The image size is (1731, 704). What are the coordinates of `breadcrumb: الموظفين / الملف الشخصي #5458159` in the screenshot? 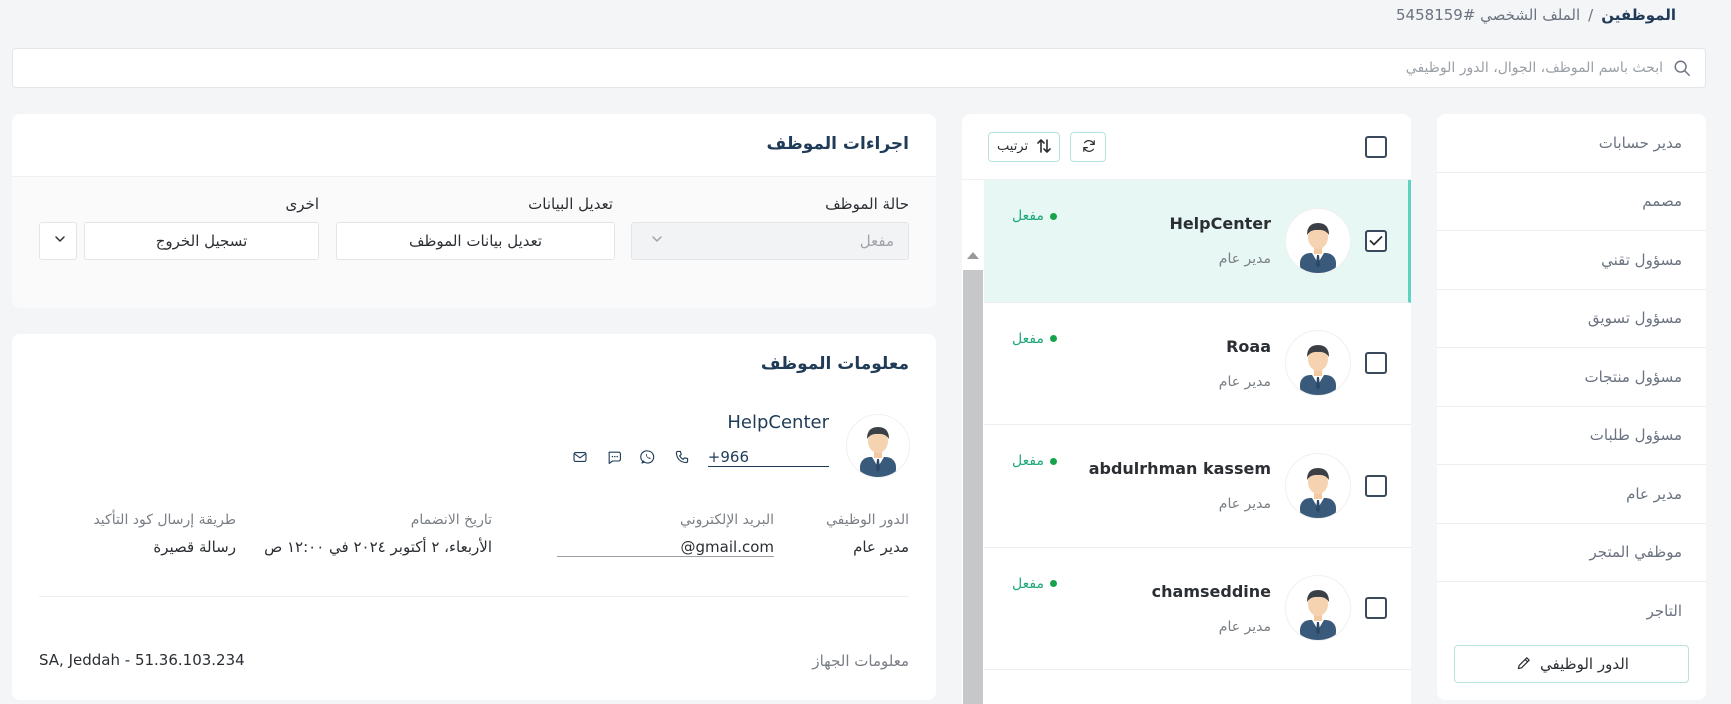 It's located at (1536, 15).